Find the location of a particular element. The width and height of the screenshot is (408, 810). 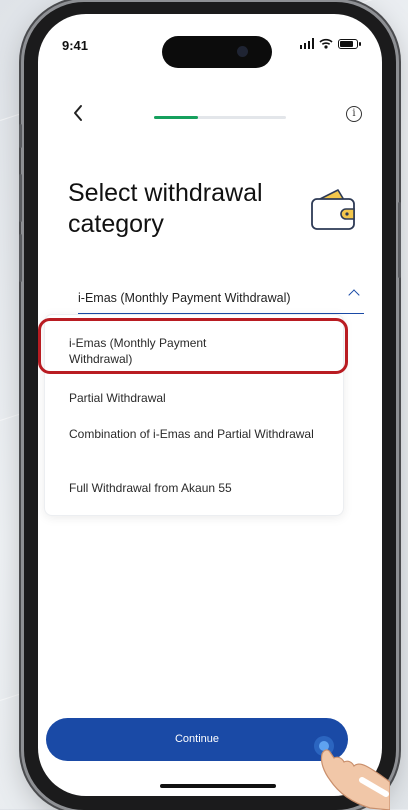

mute-switch is located at coordinates (20, 136).